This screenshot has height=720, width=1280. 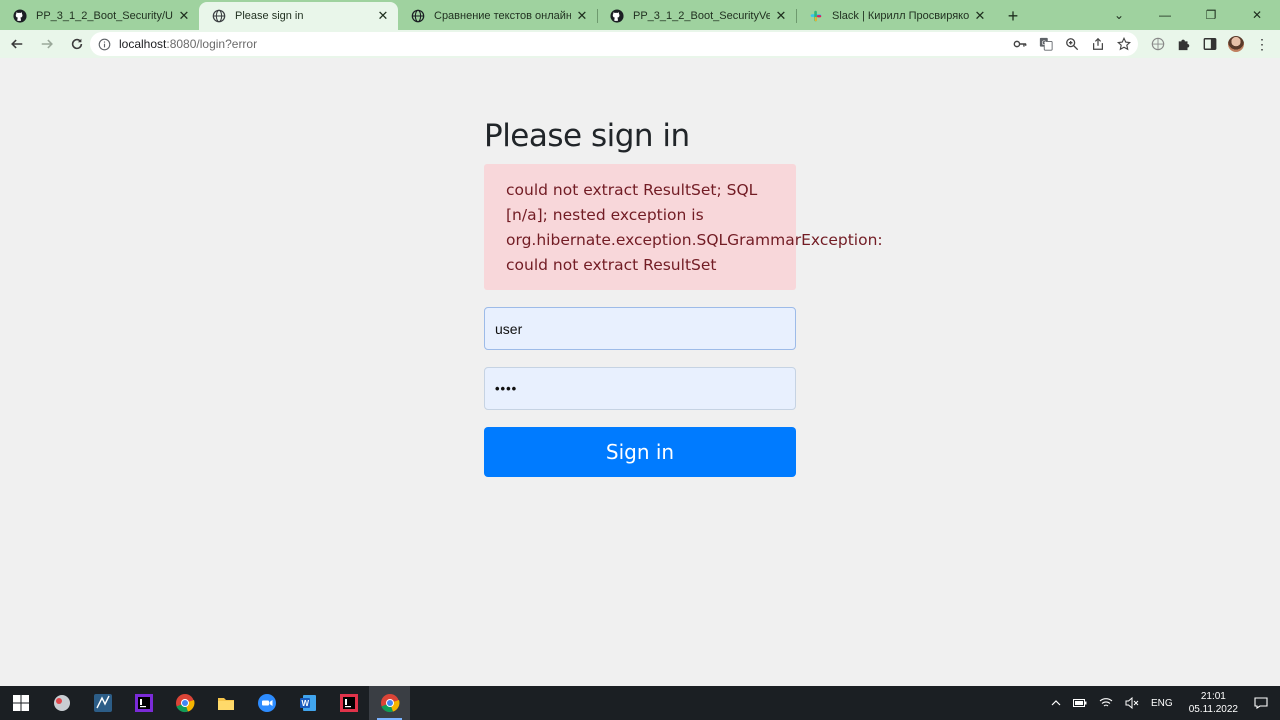 What do you see at coordinates (640, 328) in the screenshot?
I see `username-field: user` at bounding box center [640, 328].